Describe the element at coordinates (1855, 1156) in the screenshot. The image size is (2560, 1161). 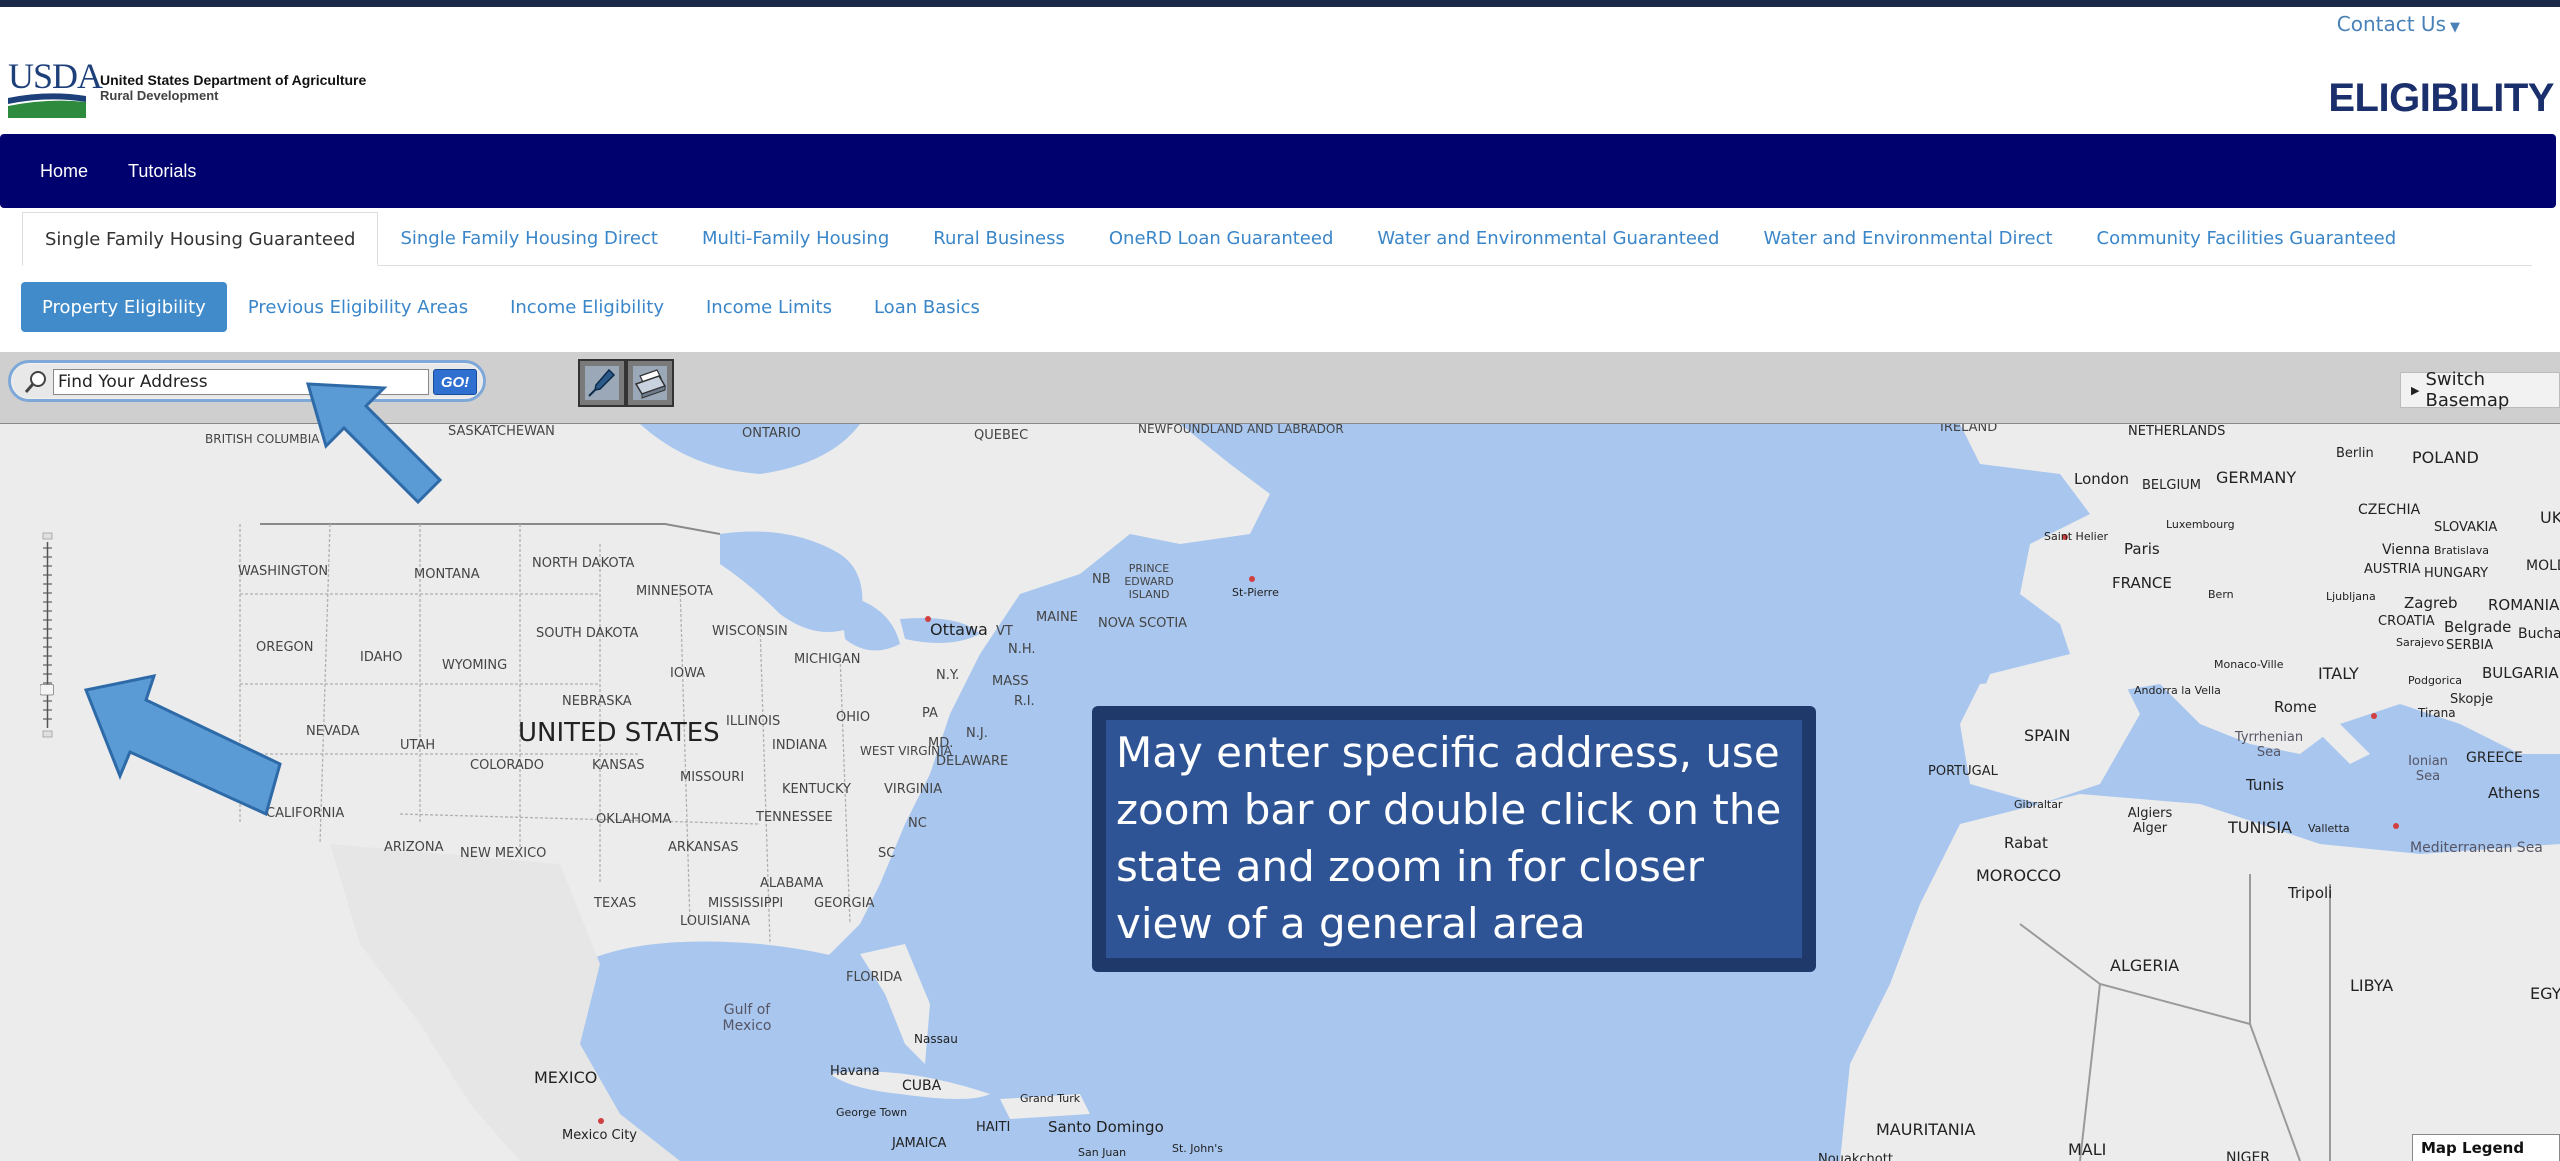
I see `map-label: Nouakchott` at that location.